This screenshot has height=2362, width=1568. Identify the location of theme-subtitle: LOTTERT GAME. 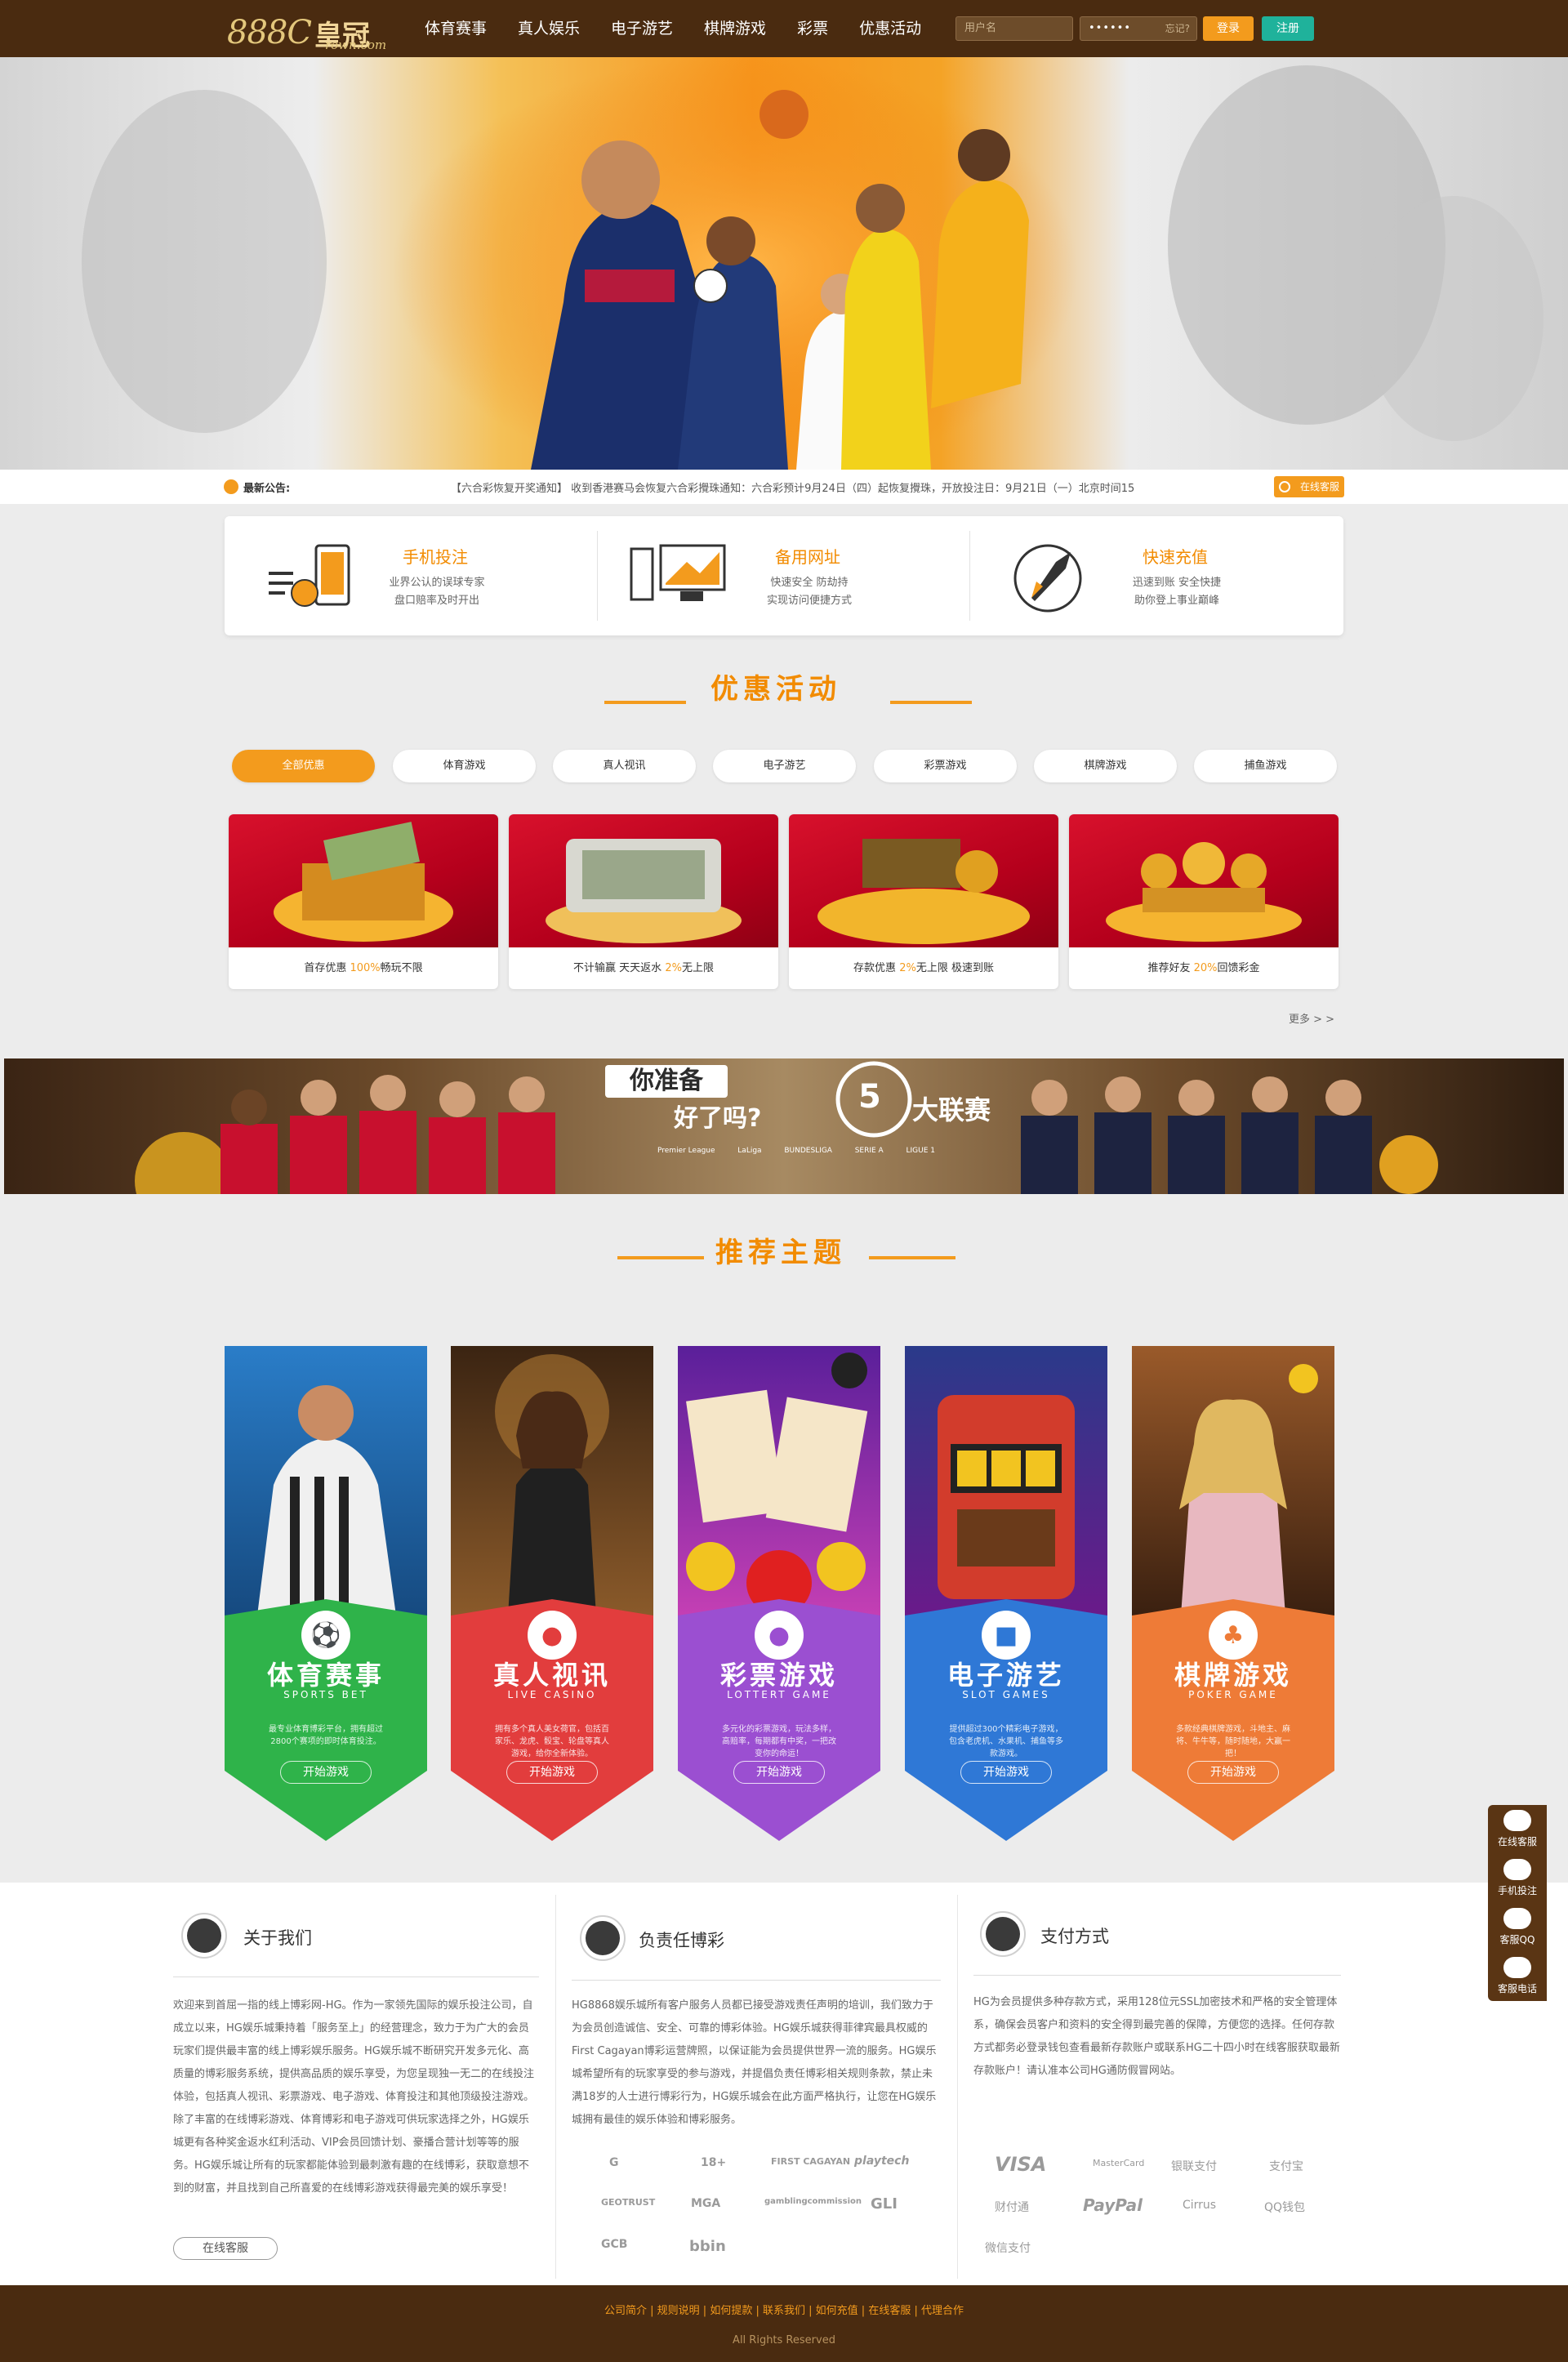
(779, 1694).